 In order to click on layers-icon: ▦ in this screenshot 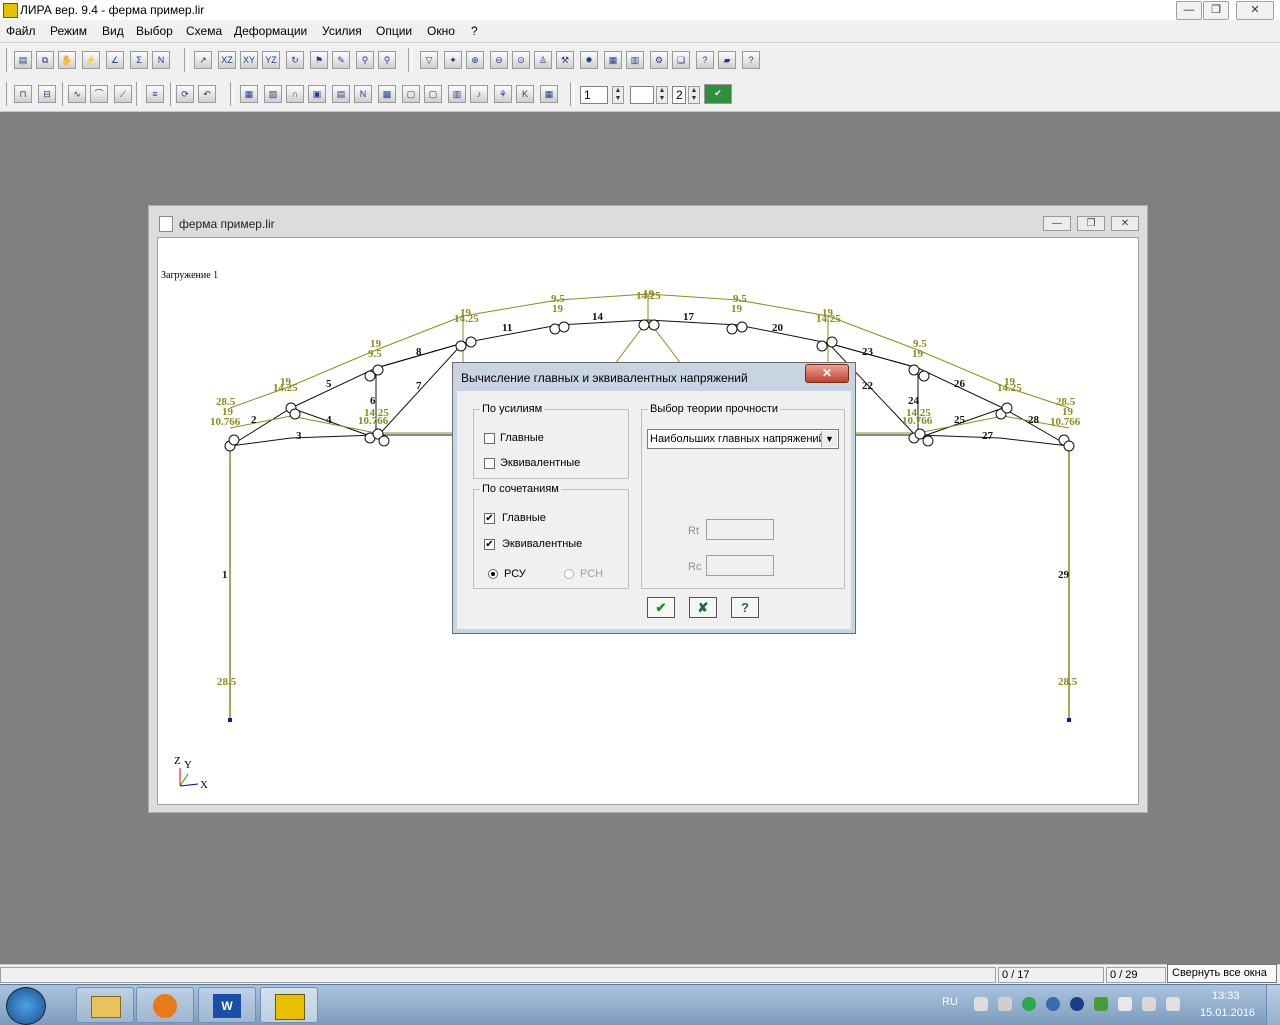, I will do `click(613, 60)`.